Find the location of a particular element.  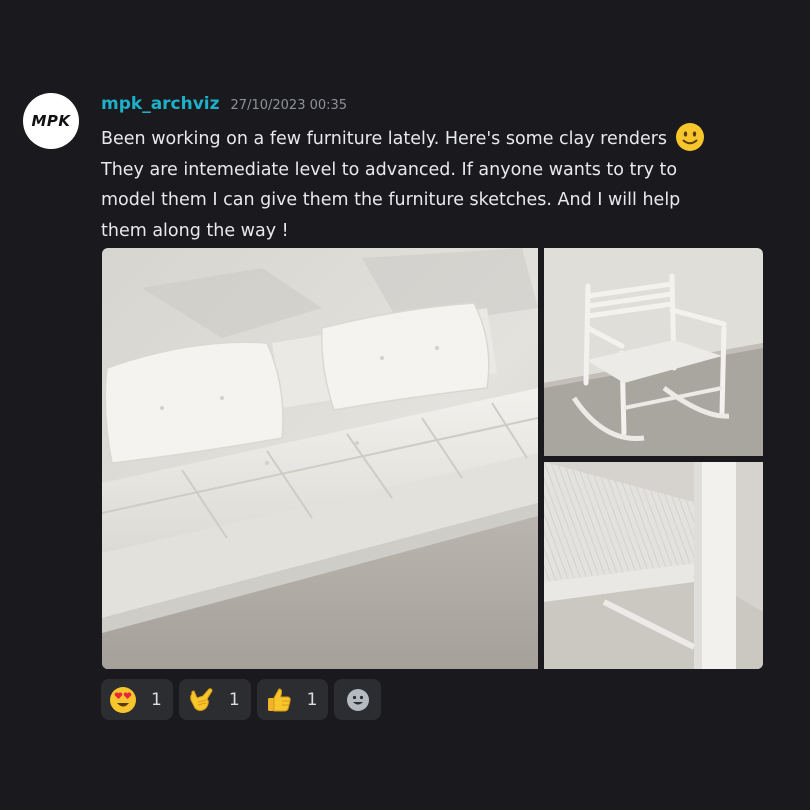

username: mpk_archviz is located at coordinates (160, 104).